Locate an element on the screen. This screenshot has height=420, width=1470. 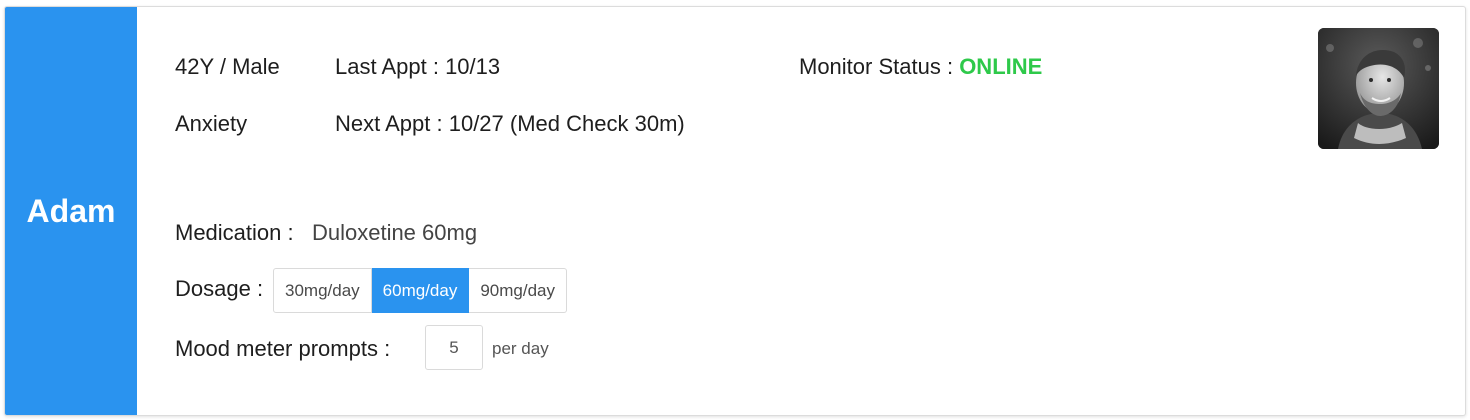
dosage-option-90mg: 90mg/day is located at coordinates (518, 290).